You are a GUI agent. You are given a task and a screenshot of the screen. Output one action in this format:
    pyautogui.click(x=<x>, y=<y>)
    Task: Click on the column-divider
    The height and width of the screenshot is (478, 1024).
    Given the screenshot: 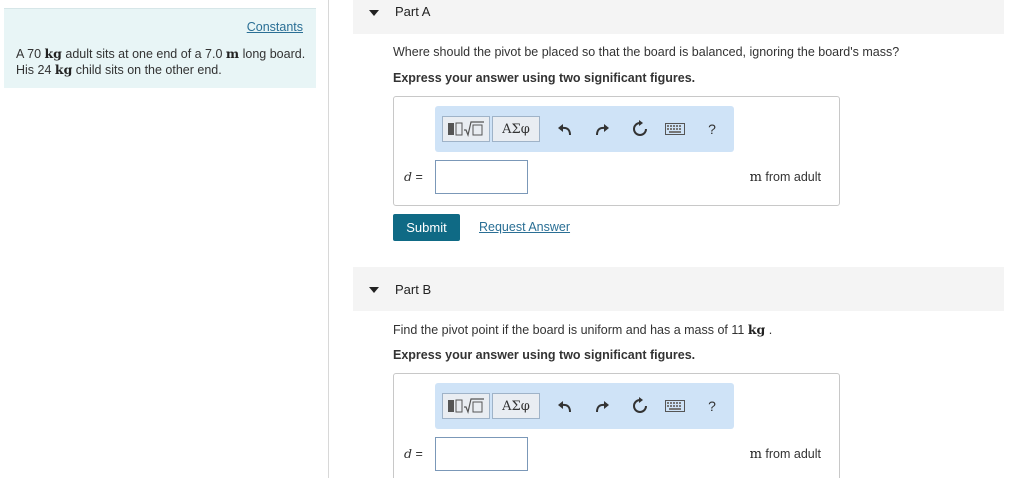 What is the action you would take?
    pyautogui.click(x=328, y=239)
    